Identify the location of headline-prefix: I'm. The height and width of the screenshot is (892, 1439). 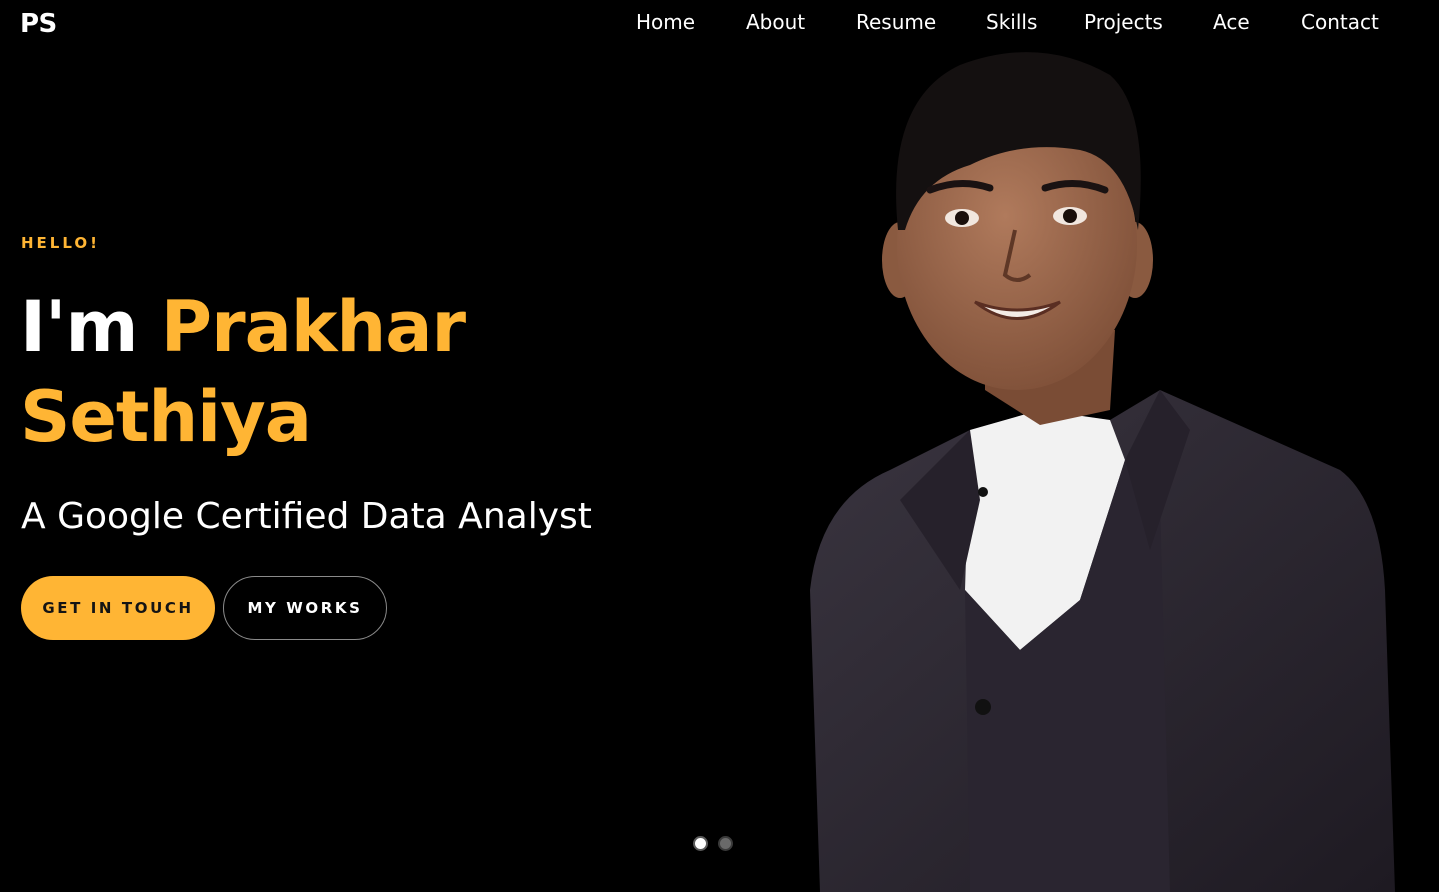
(79, 327).